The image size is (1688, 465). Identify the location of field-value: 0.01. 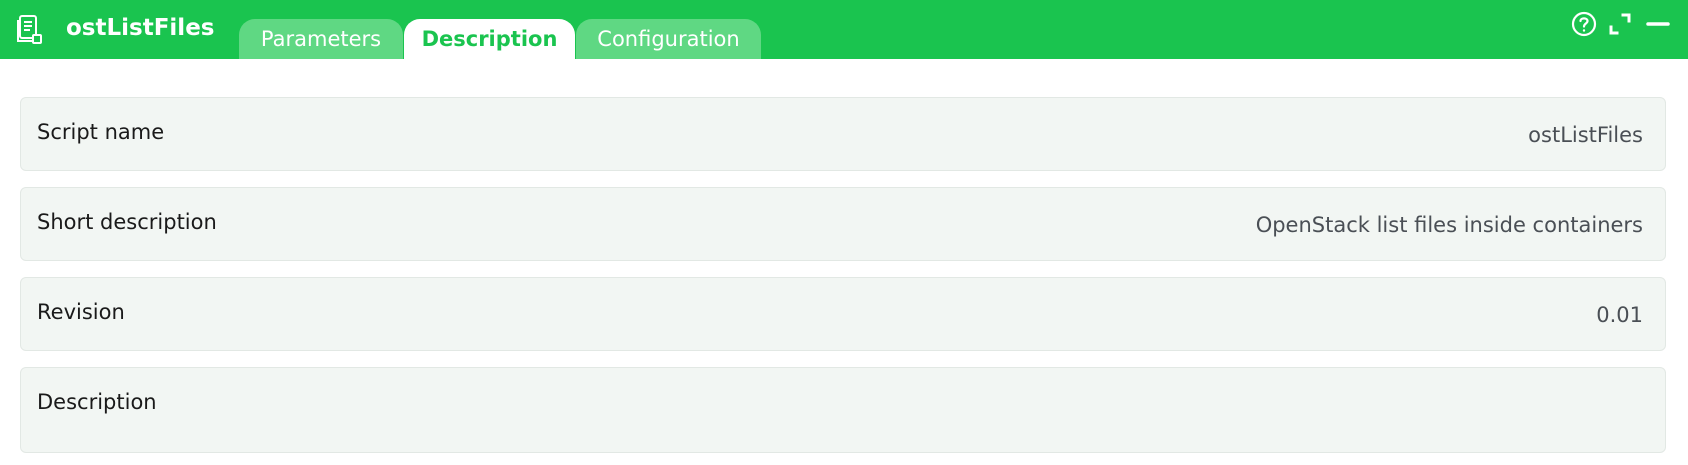
(1619, 315).